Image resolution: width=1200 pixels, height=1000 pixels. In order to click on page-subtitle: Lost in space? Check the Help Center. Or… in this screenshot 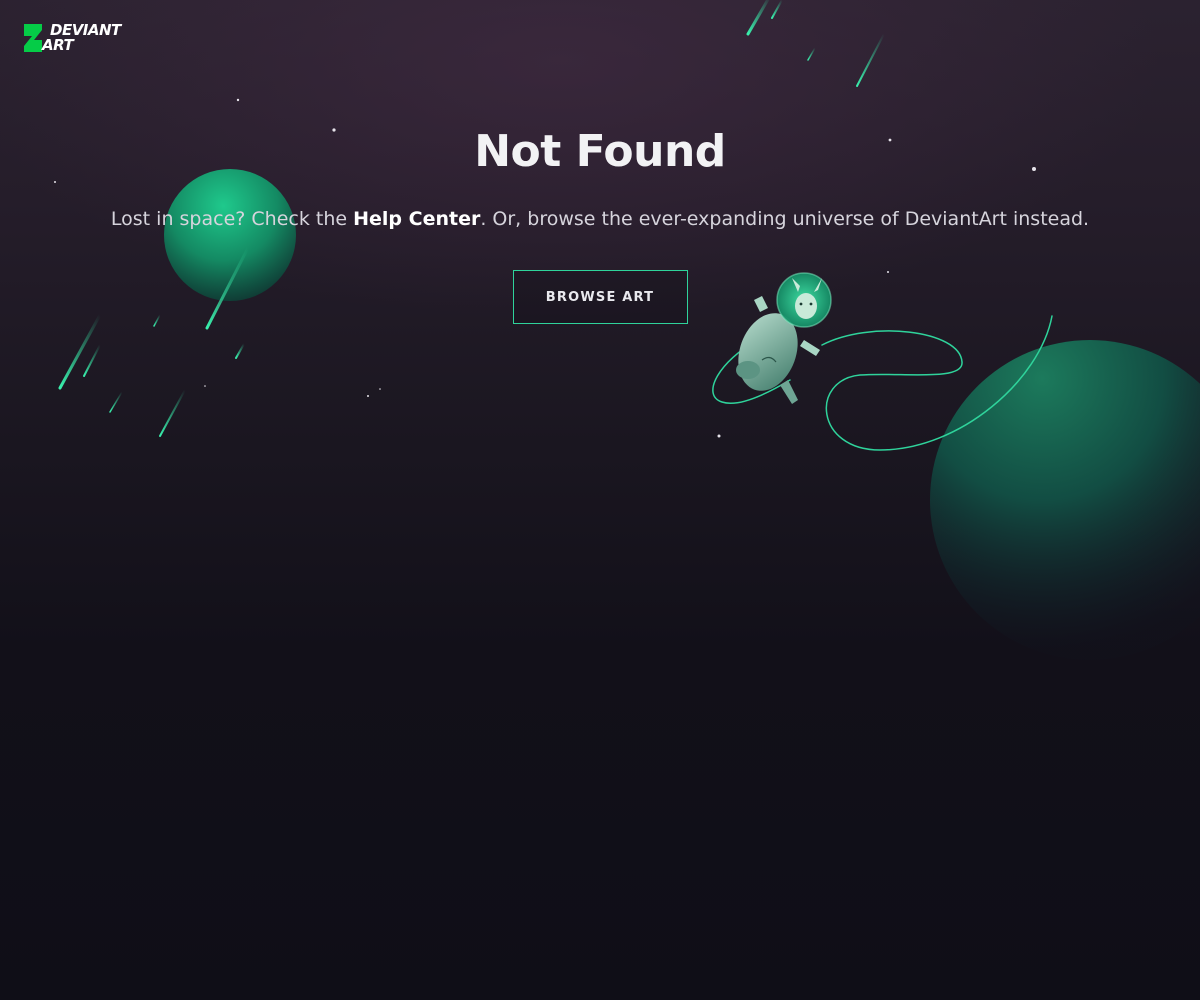, I will do `click(600, 219)`.